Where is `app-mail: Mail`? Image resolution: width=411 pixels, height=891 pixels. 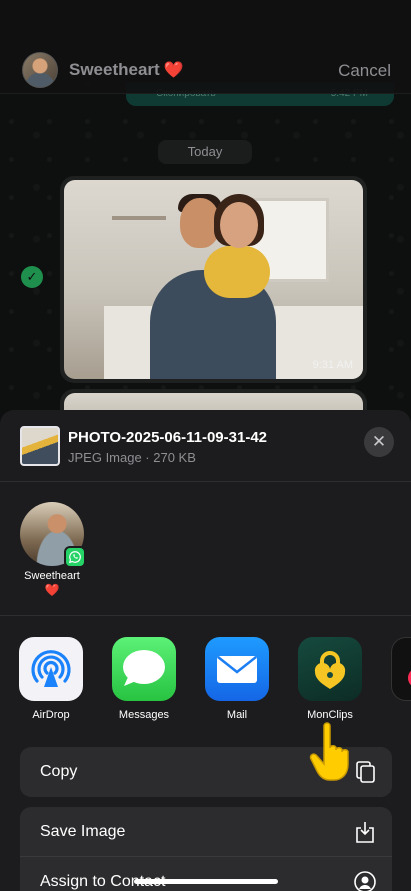 app-mail: Mail is located at coordinates (237, 679).